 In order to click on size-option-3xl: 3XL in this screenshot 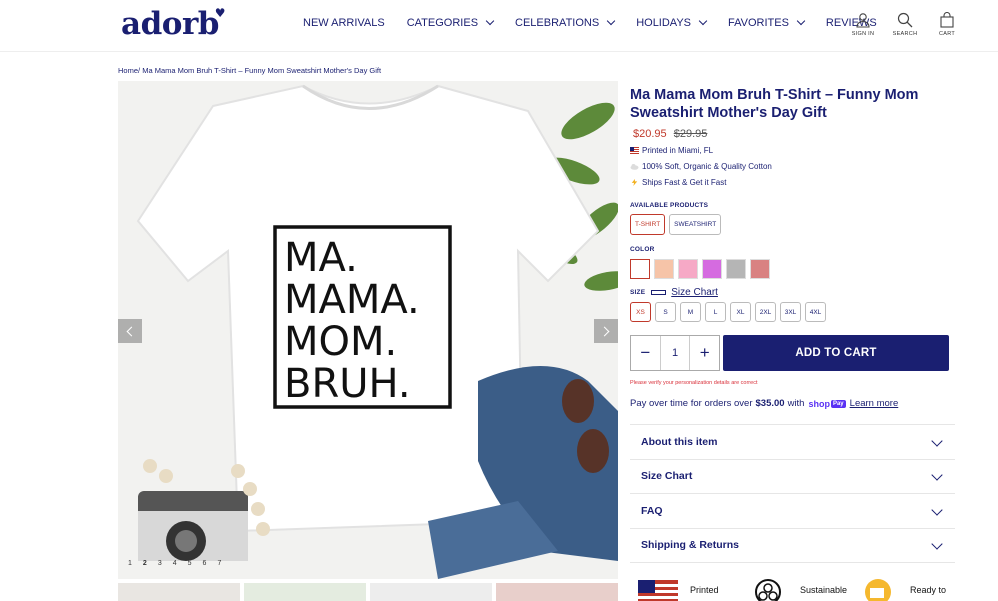, I will do `click(790, 312)`.